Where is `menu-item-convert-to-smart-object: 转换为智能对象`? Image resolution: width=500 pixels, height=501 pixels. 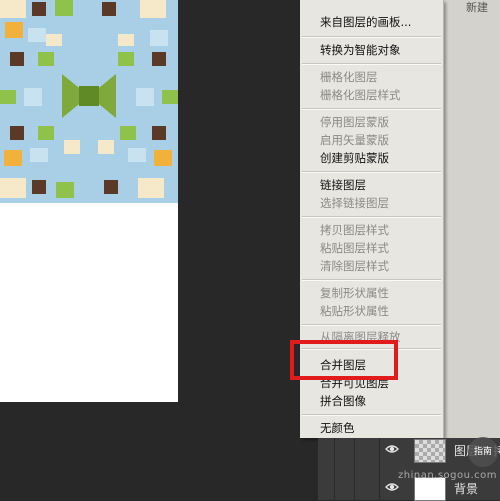
menu-item-convert-to-smart-object: 转换为智能对象 is located at coordinates (360, 50).